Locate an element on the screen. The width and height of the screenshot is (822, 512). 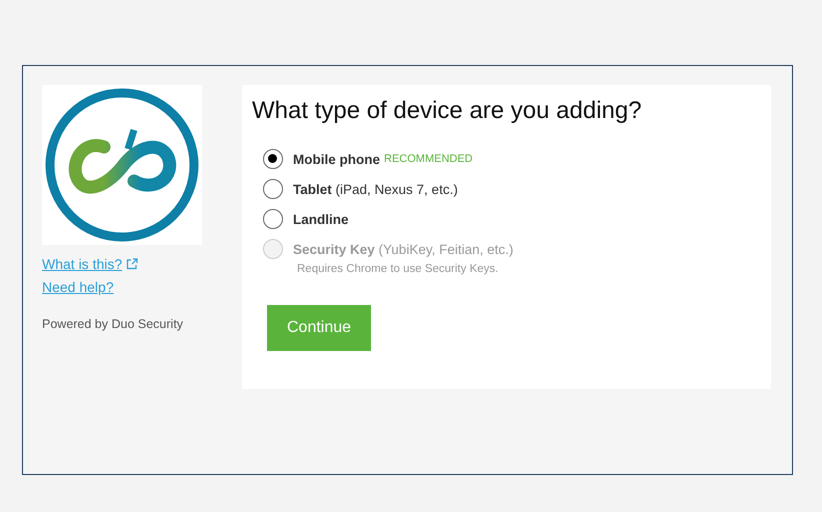
powered-by-text: Powered by Duo Security is located at coordinates (113, 324).